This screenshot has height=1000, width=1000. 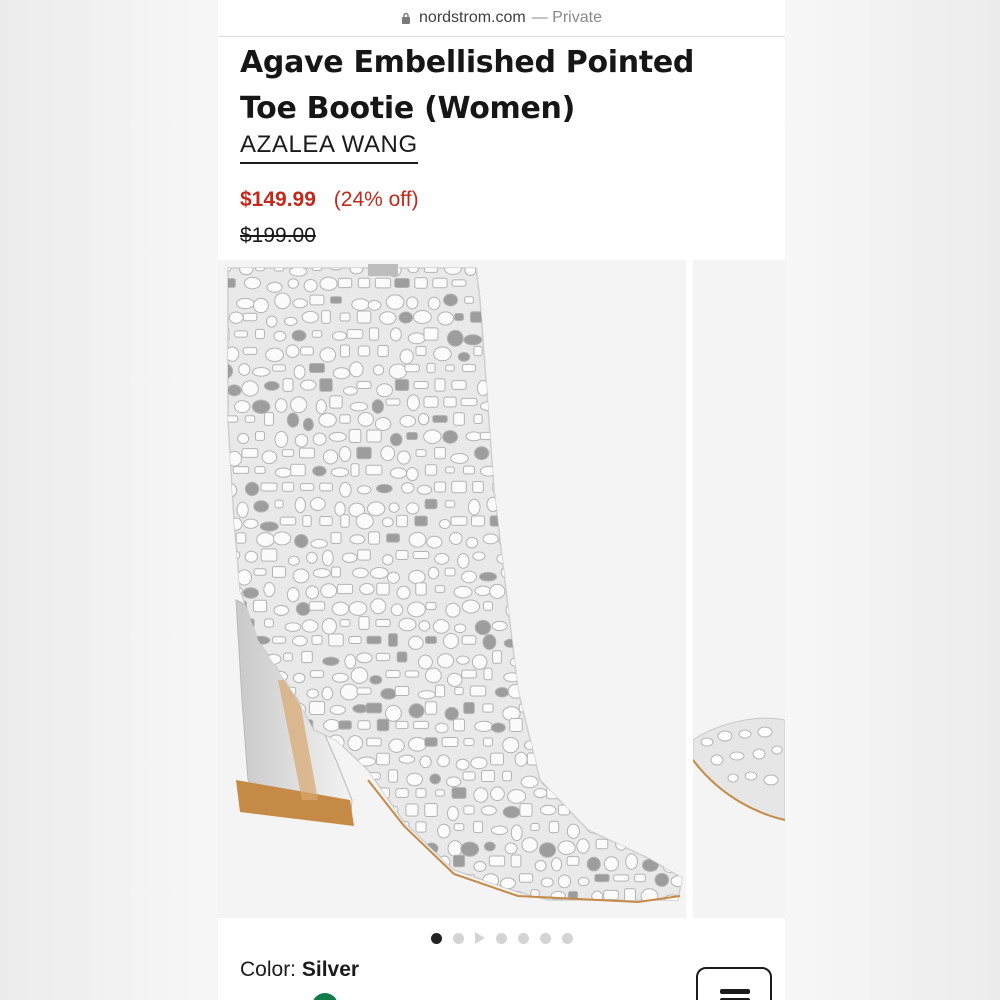 What do you see at coordinates (735, 991) in the screenshot?
I see `menu-icon` at bounding box center [735, 991].